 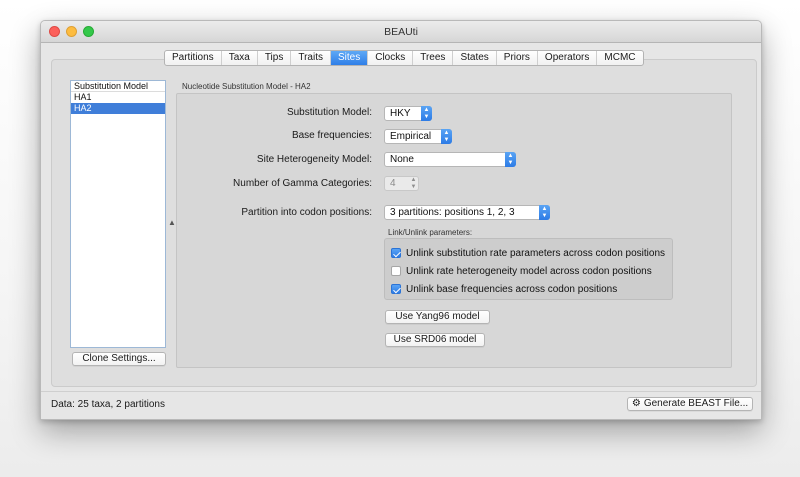 I want to click on base-frequencies-value: Empirical, so click(x=411, y=136).